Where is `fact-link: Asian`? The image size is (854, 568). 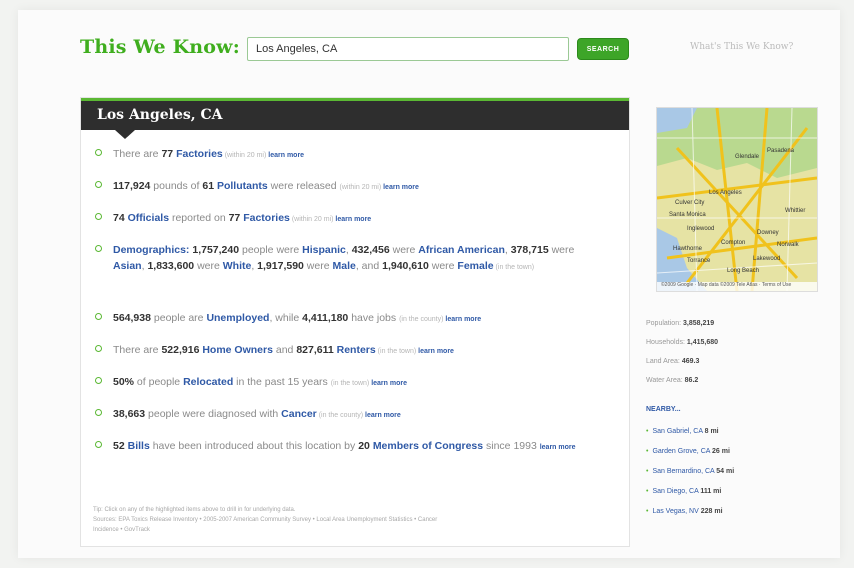
fact-link: Asian is located at coordinates (127, 266).